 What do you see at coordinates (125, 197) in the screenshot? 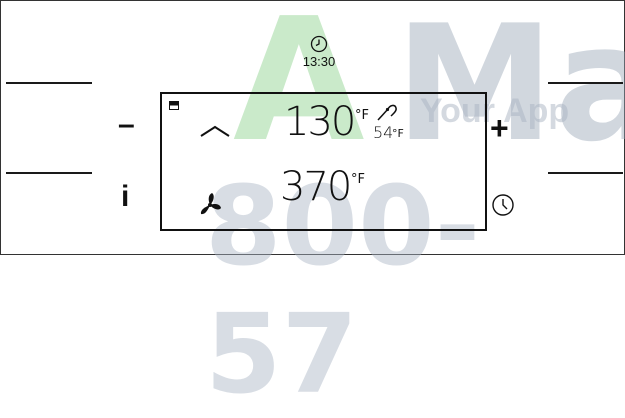
I see `info-button: i` at bounding box center [125, 197].